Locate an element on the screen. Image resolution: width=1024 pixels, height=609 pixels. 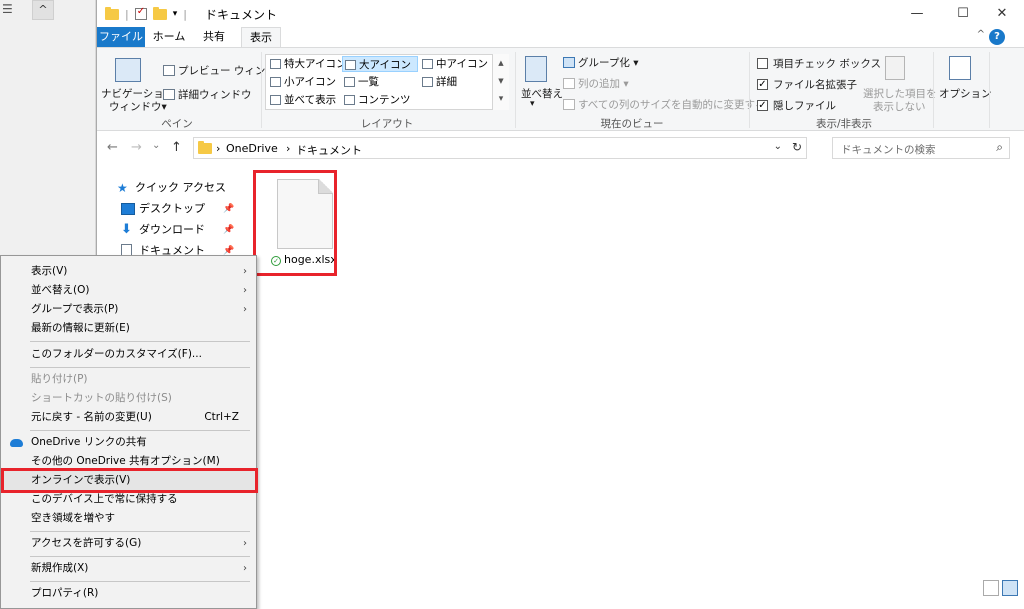
recent-locations-button: ⌄ is located at coordinates (156, 145).